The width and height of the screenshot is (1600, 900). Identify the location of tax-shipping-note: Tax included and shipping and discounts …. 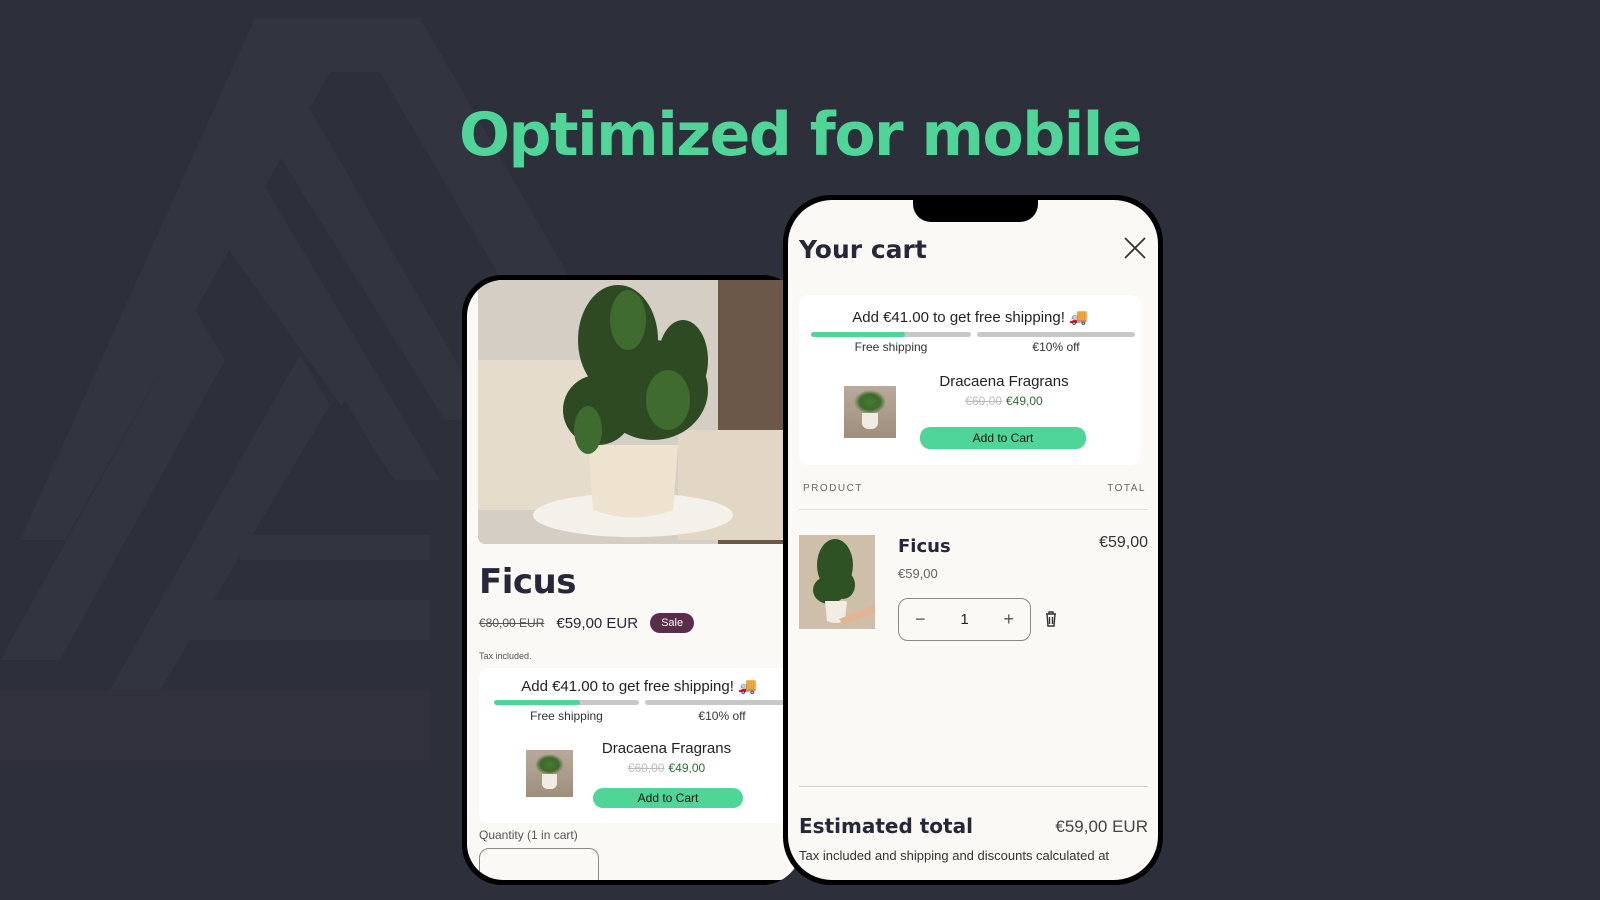
(954, 855).